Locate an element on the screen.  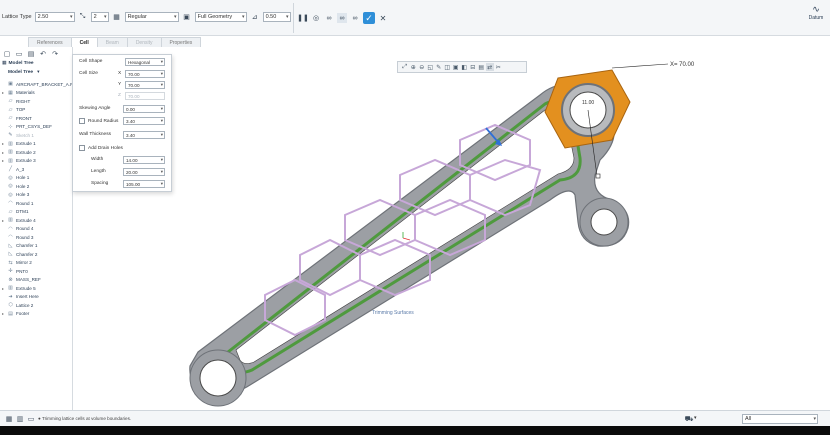
datum-display-icon: ▤ is located at coordinates (482, 67).